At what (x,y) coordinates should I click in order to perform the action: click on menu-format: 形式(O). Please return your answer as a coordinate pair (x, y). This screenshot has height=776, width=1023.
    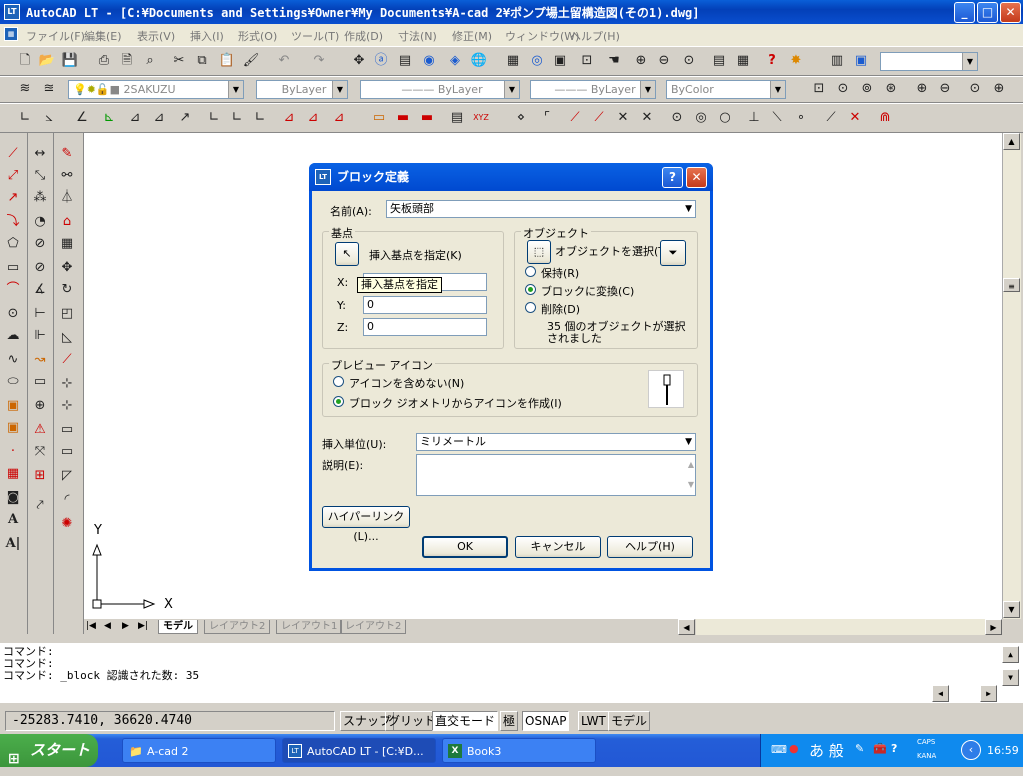
    Looking at the image, I should click on (257, 36).